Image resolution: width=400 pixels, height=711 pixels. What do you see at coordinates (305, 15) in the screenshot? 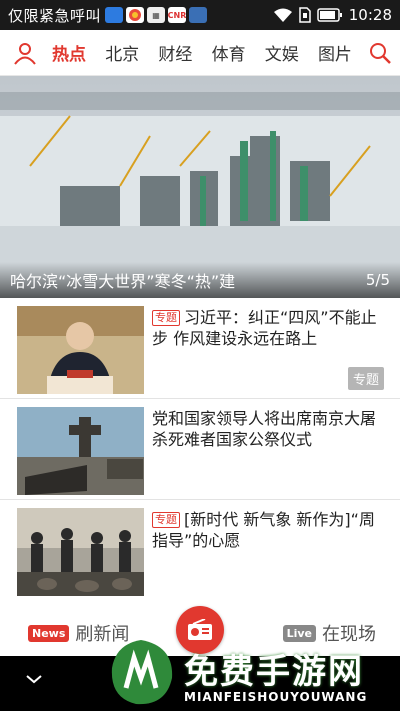
I see `sim-icon` at bounding box center [305, 15].